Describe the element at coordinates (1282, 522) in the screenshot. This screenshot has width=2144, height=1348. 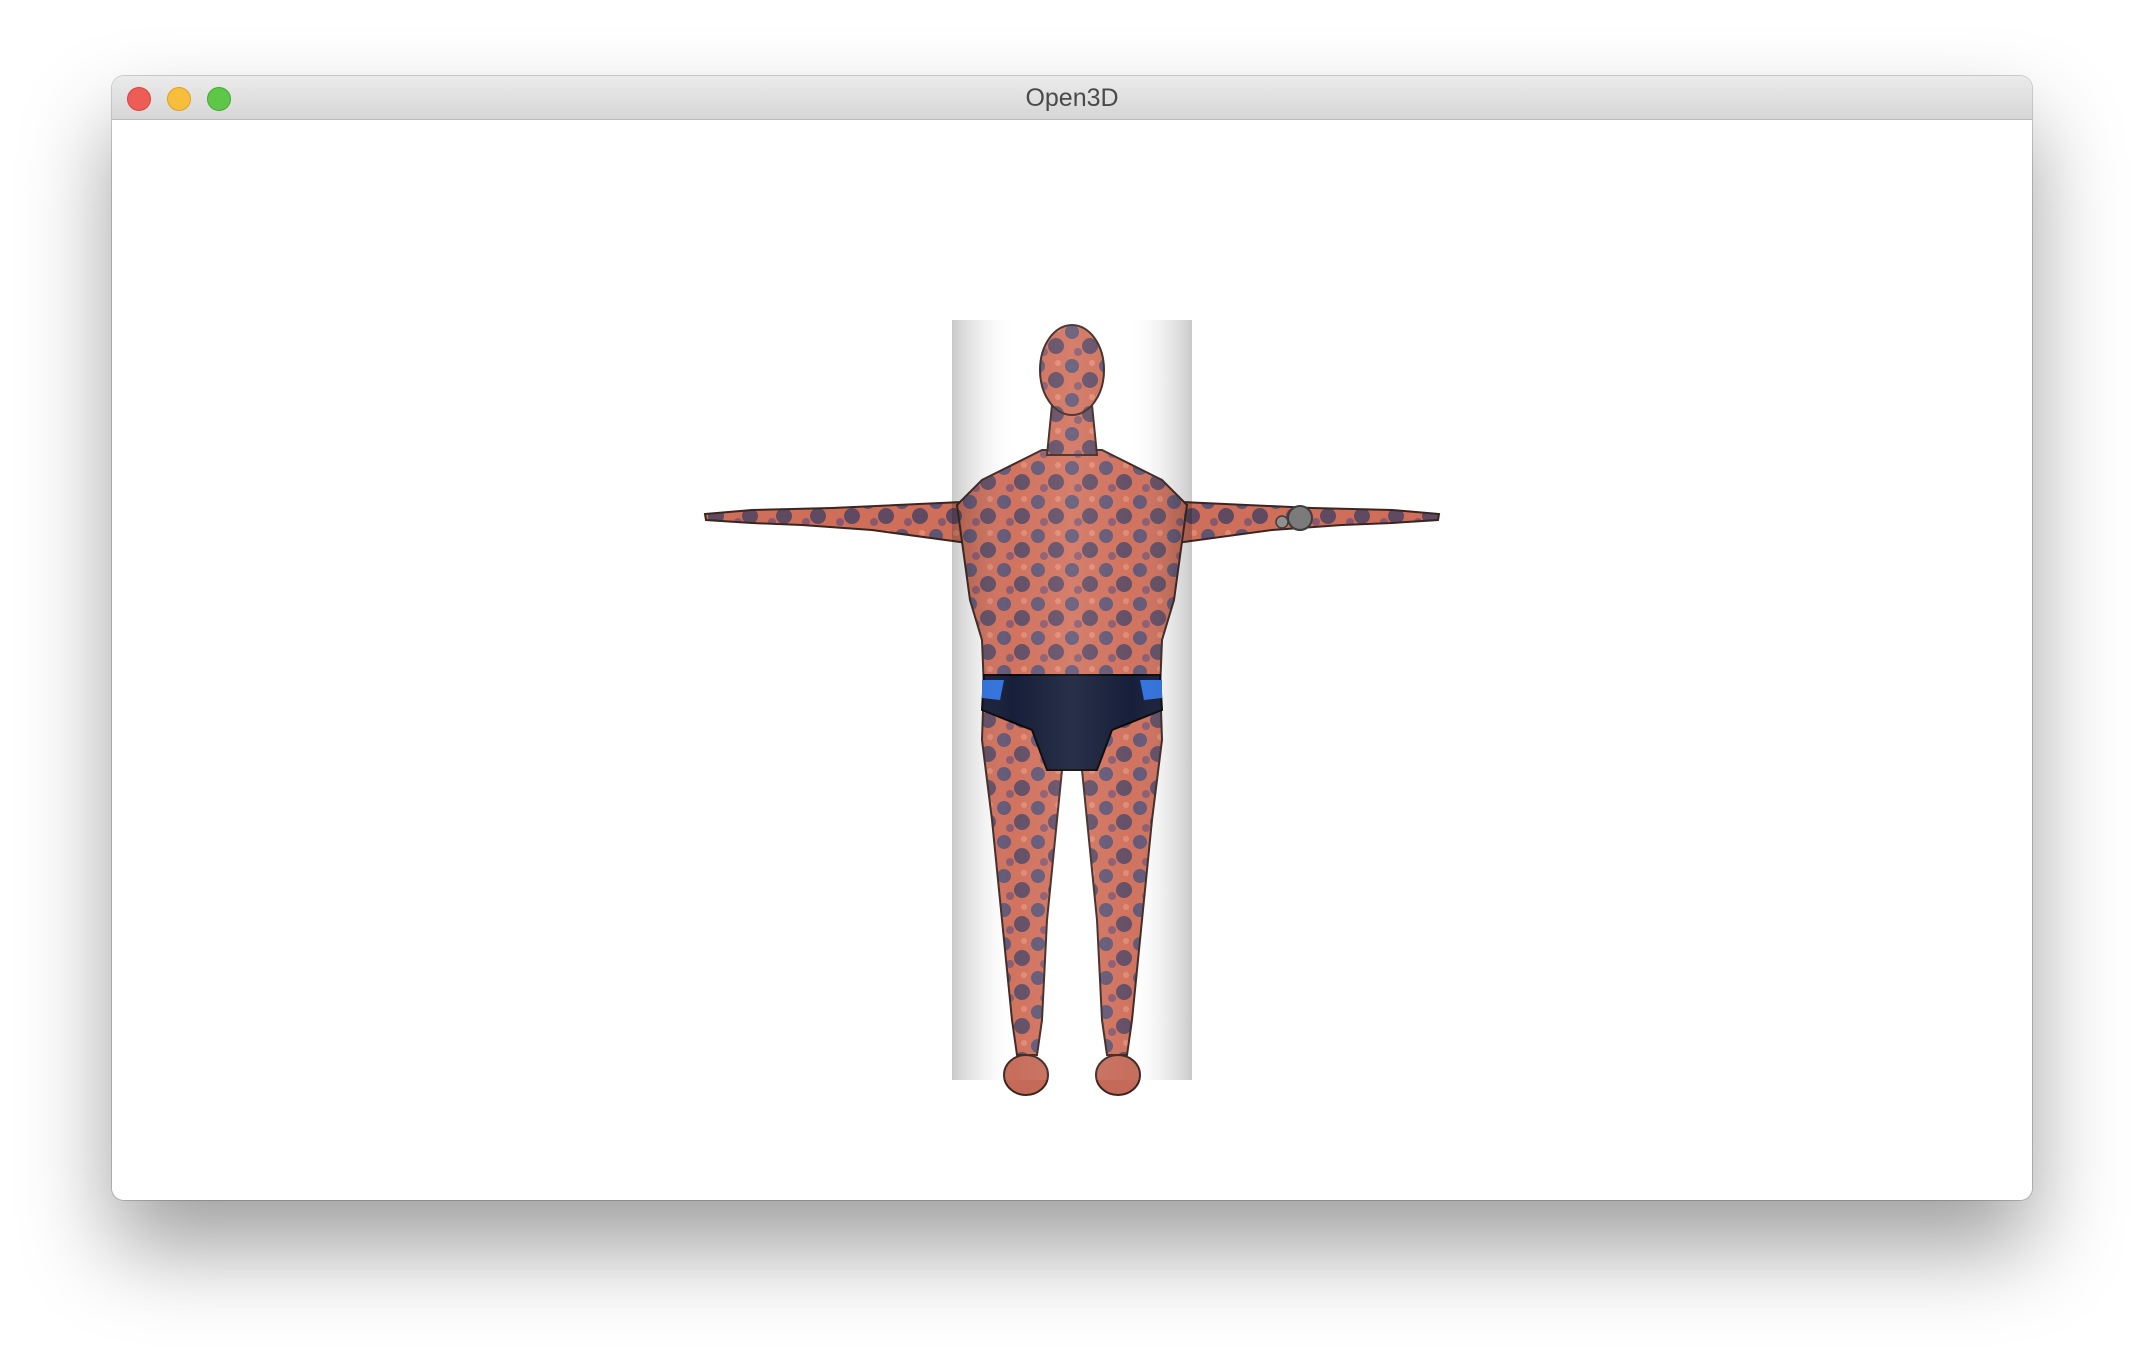
I see `arm-object-small` at that location.